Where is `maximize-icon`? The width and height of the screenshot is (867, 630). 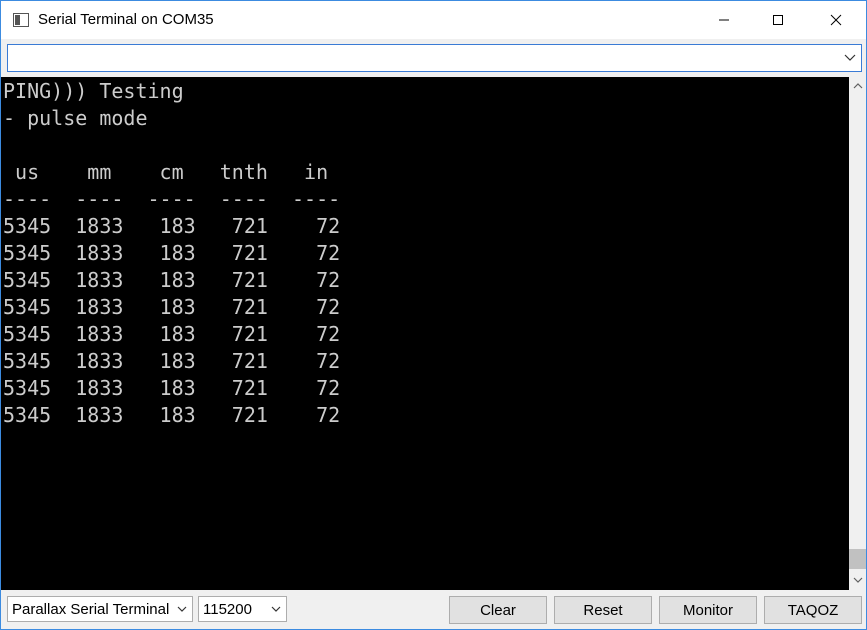 maximize-icon is located at coordinates (778, 20).